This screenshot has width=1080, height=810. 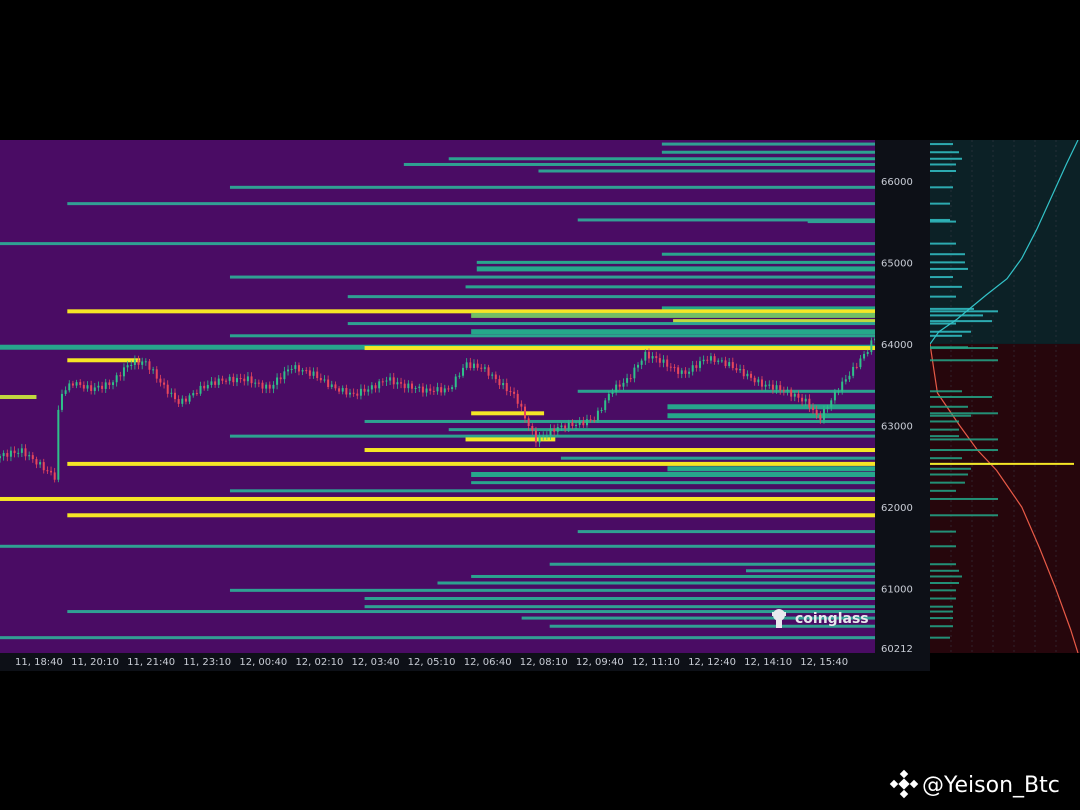 What do you see at coordinates (897, 590) in the screenshot?
I see `y-tick-label: 61000` at bounding box center [897, 590].